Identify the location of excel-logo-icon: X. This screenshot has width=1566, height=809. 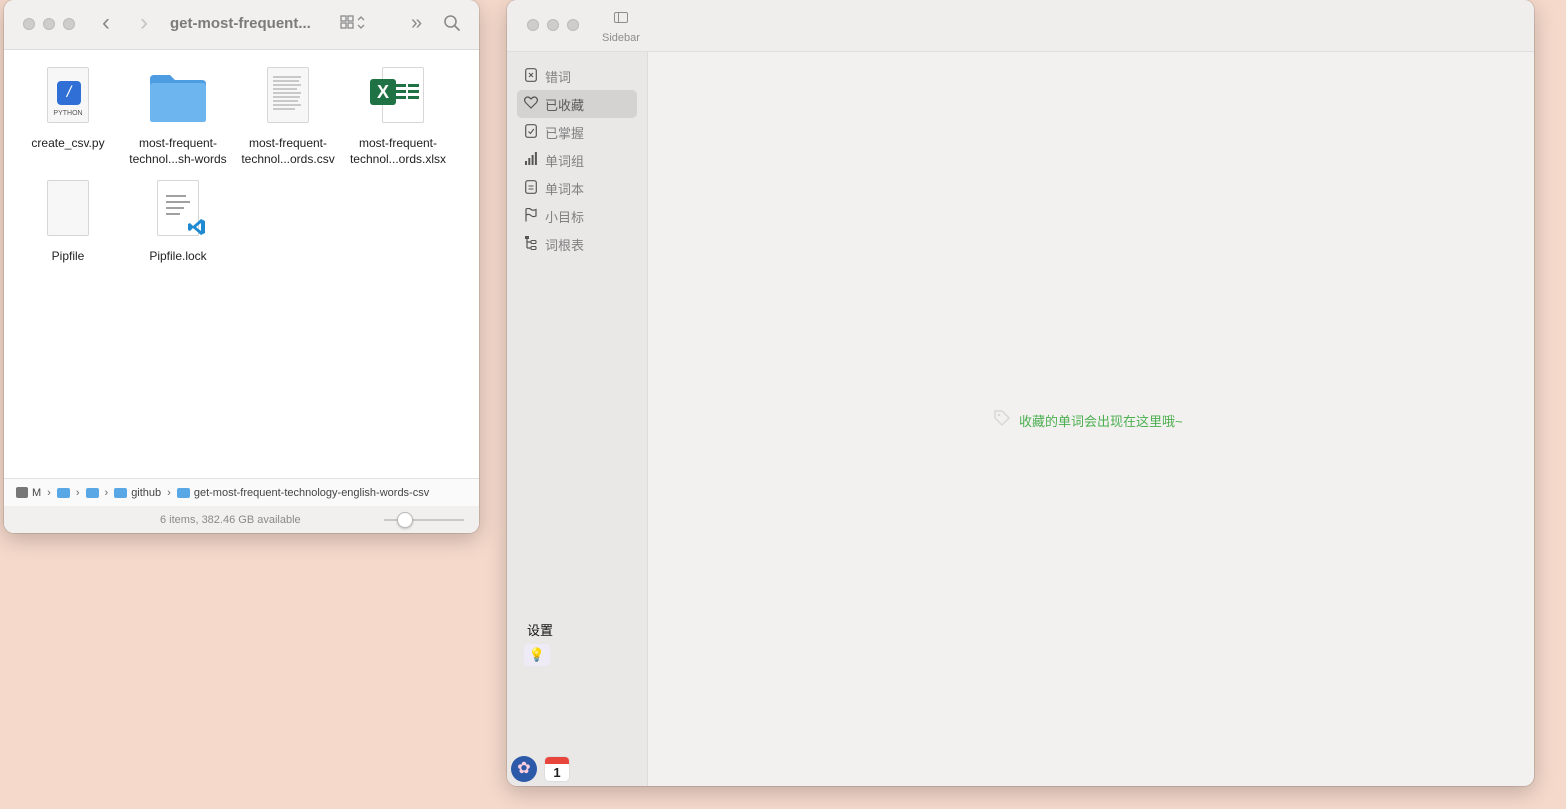
(383, 92).